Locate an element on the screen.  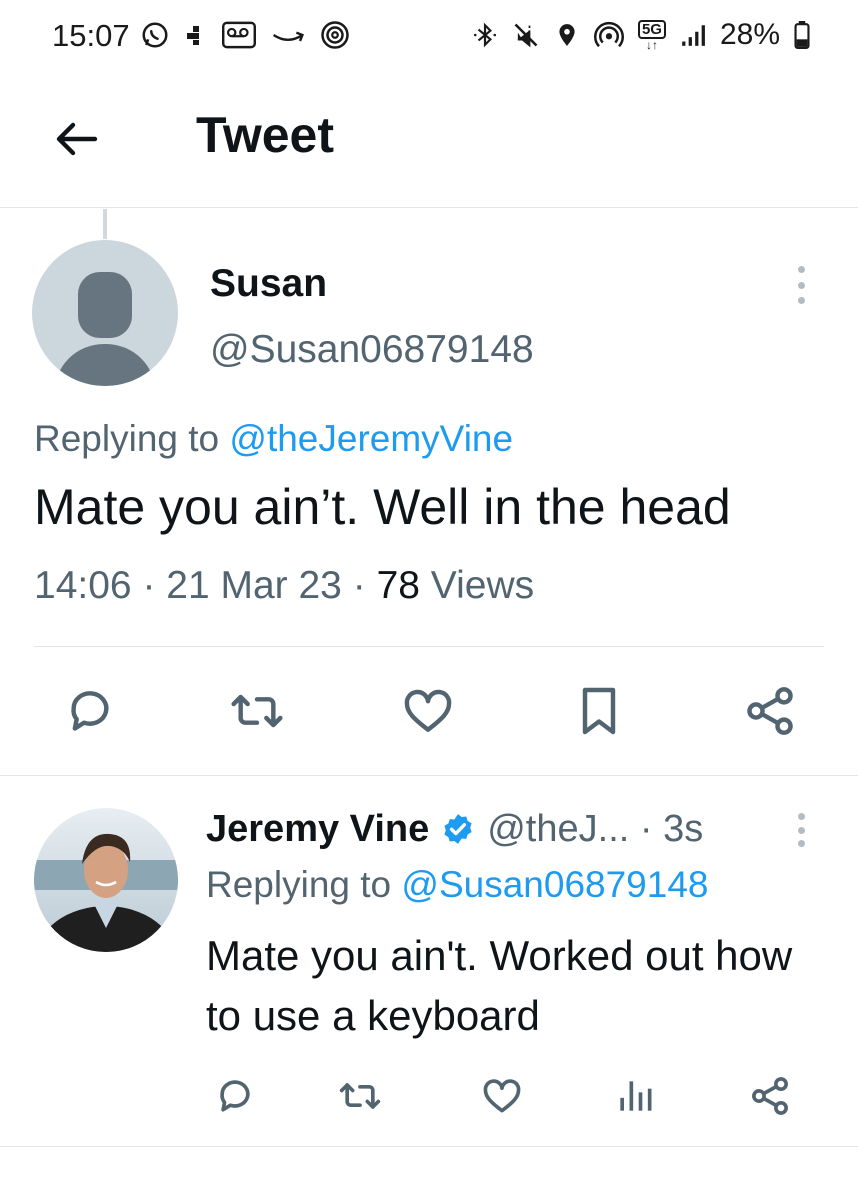
bookmark-button is located at coordinates (599, 711).